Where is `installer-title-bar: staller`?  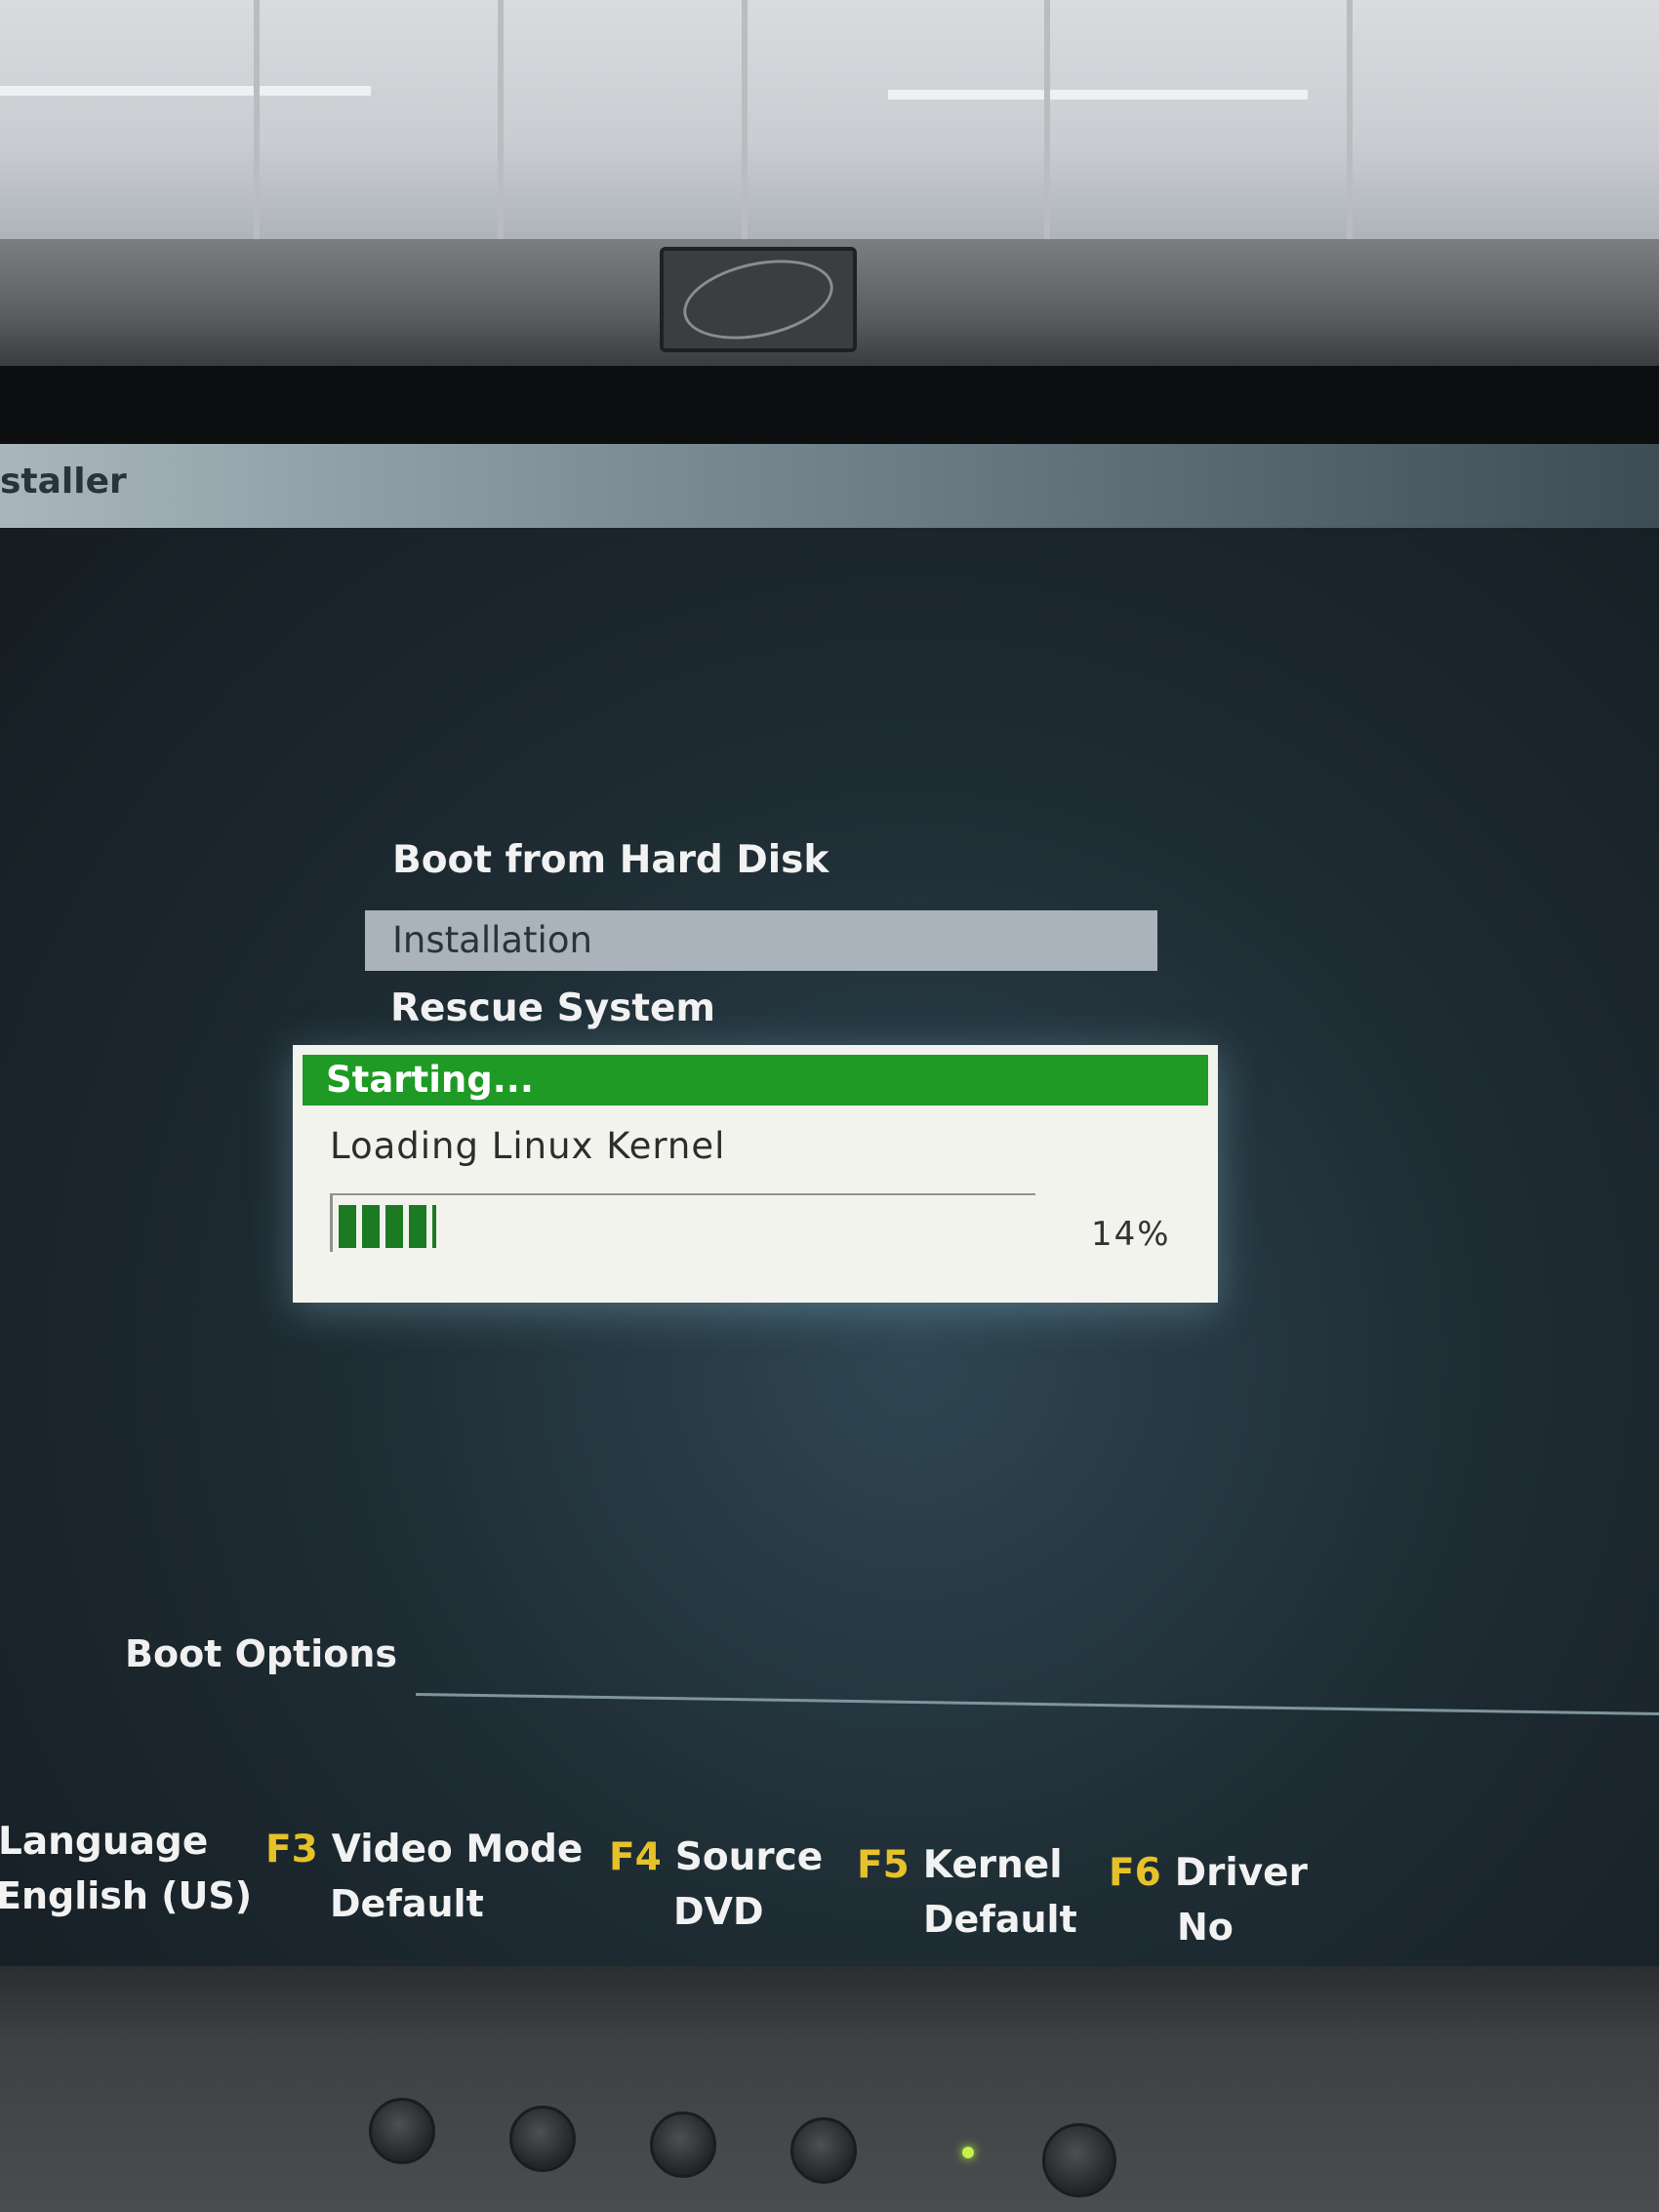
installer-title-bar: staller is located at coordinates (829, 486).